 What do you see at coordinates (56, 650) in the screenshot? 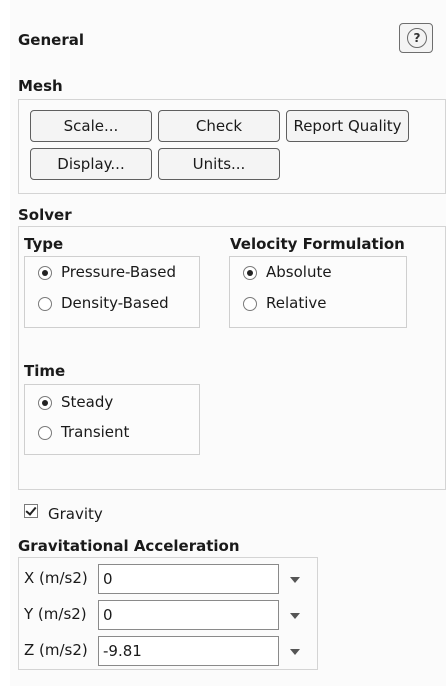
I see `z-accel-label: Z (m/s2)` at bounding box center [56, 650].